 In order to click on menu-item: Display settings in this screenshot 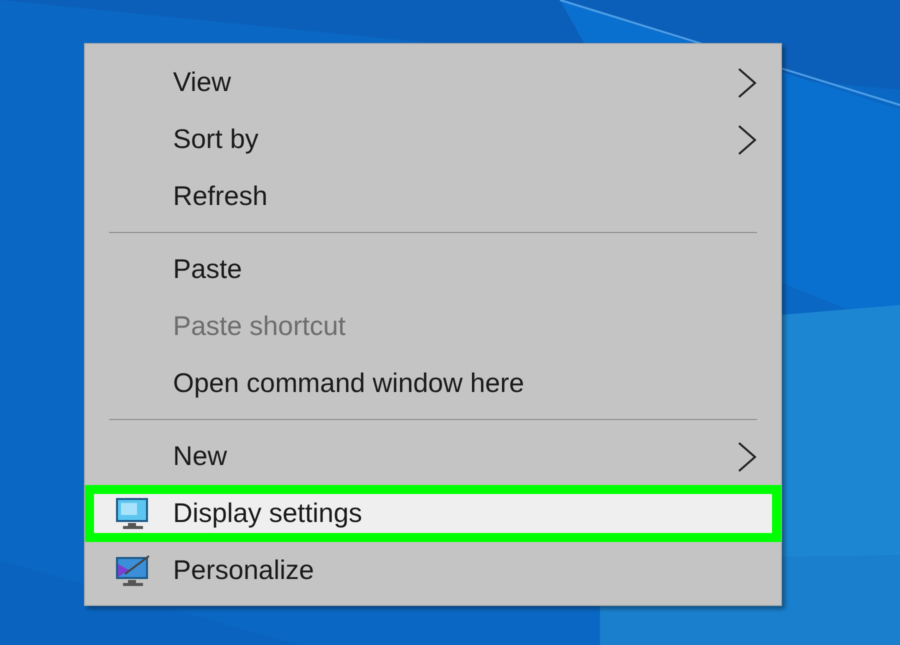, I will do `click(433, 513)`.